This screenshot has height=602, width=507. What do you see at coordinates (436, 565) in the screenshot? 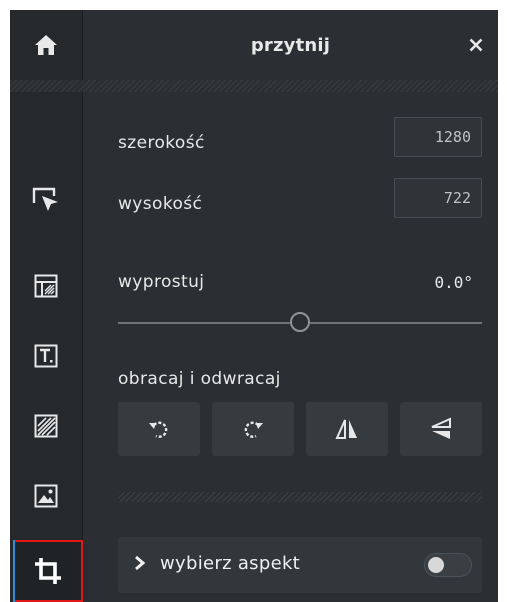
I see `toggle-knob` at bounding box center [436, 565].